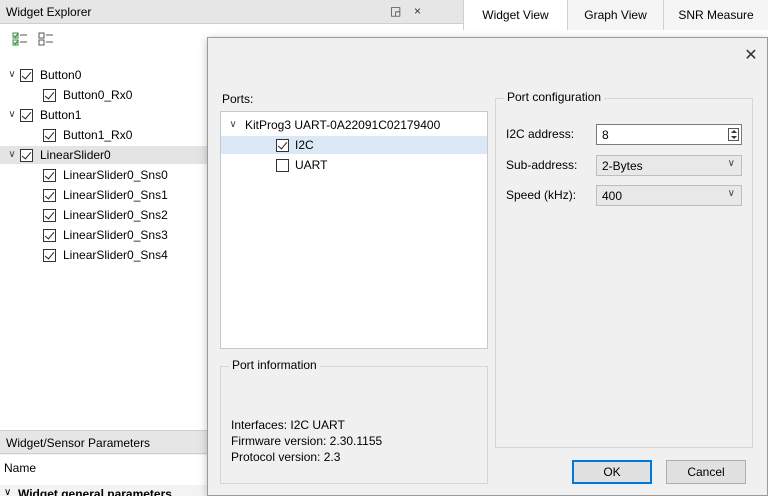 Image resolution: width=768 pixels, height=496 pixels. Describe the element at coordinates (26, 75) in the screenshot. I see `checkbox-button0` at that location.